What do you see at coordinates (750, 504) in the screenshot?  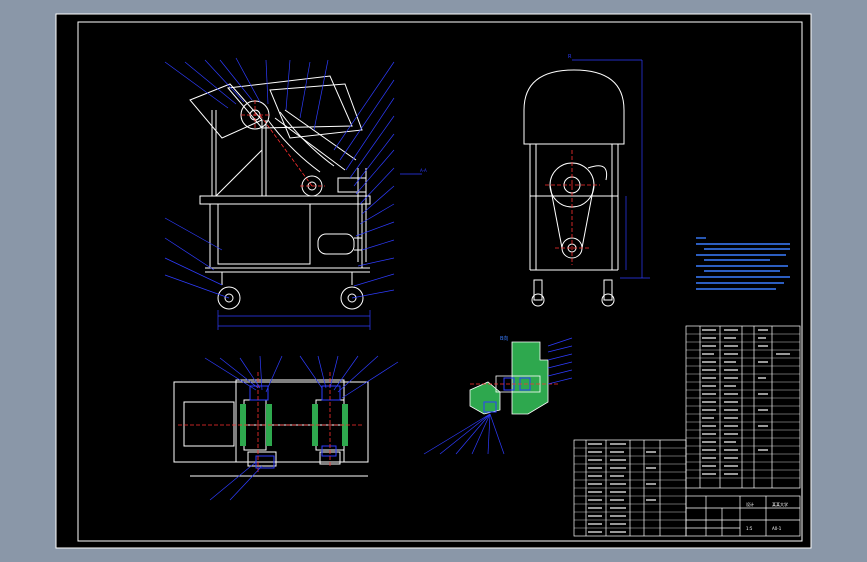 I see `title-block-name: 设计` at bounding box center [750, 504].